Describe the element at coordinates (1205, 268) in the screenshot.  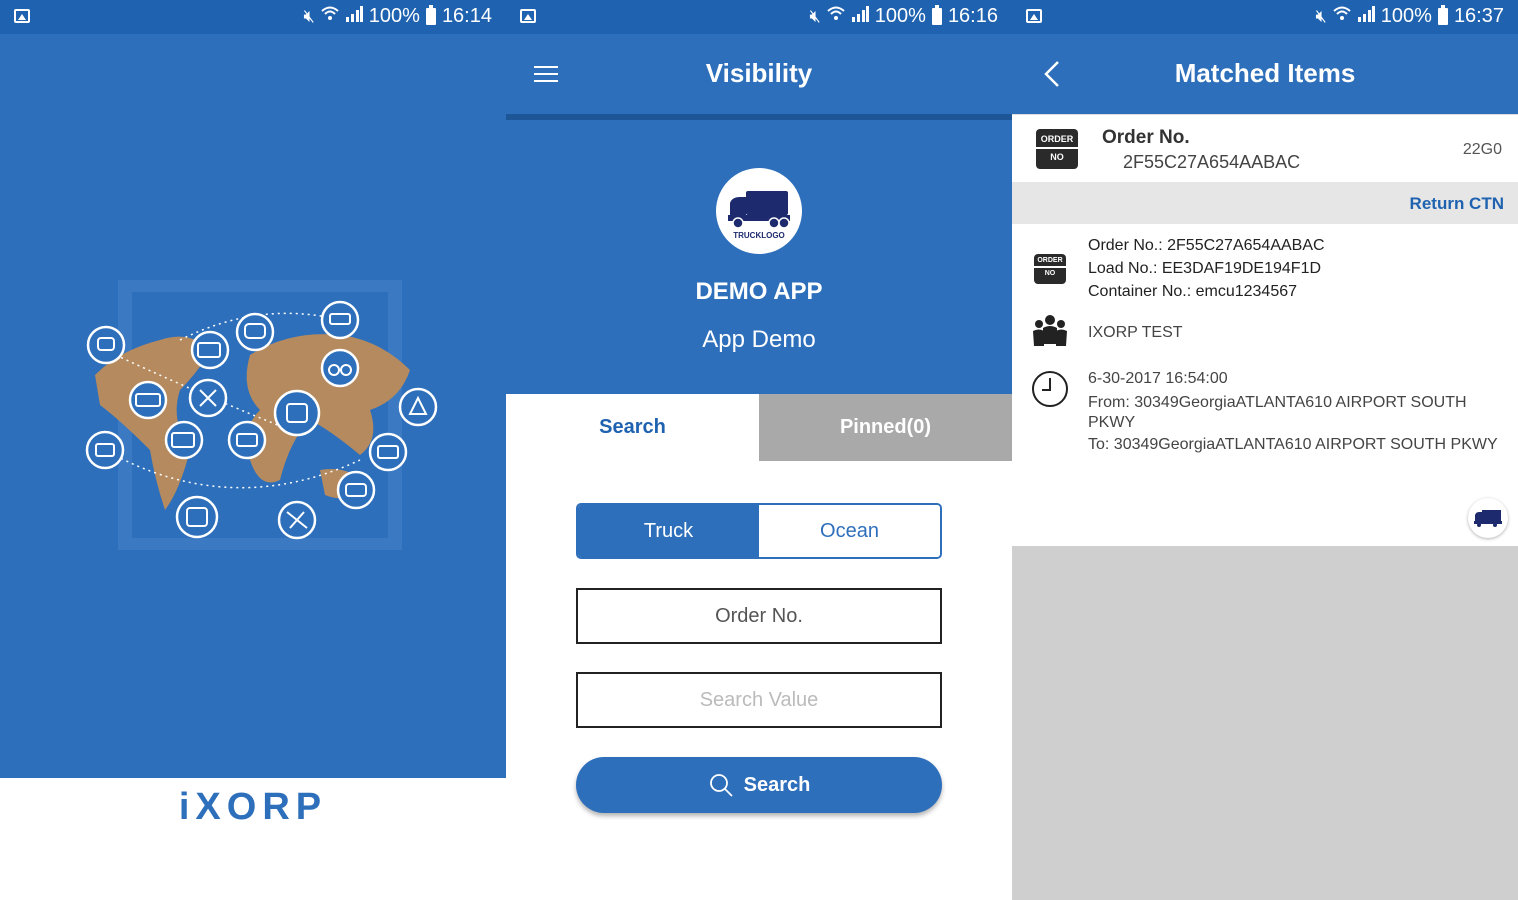
I see `detail-load-no: Load No.: EE3DAF19DE194F1D` at that location.